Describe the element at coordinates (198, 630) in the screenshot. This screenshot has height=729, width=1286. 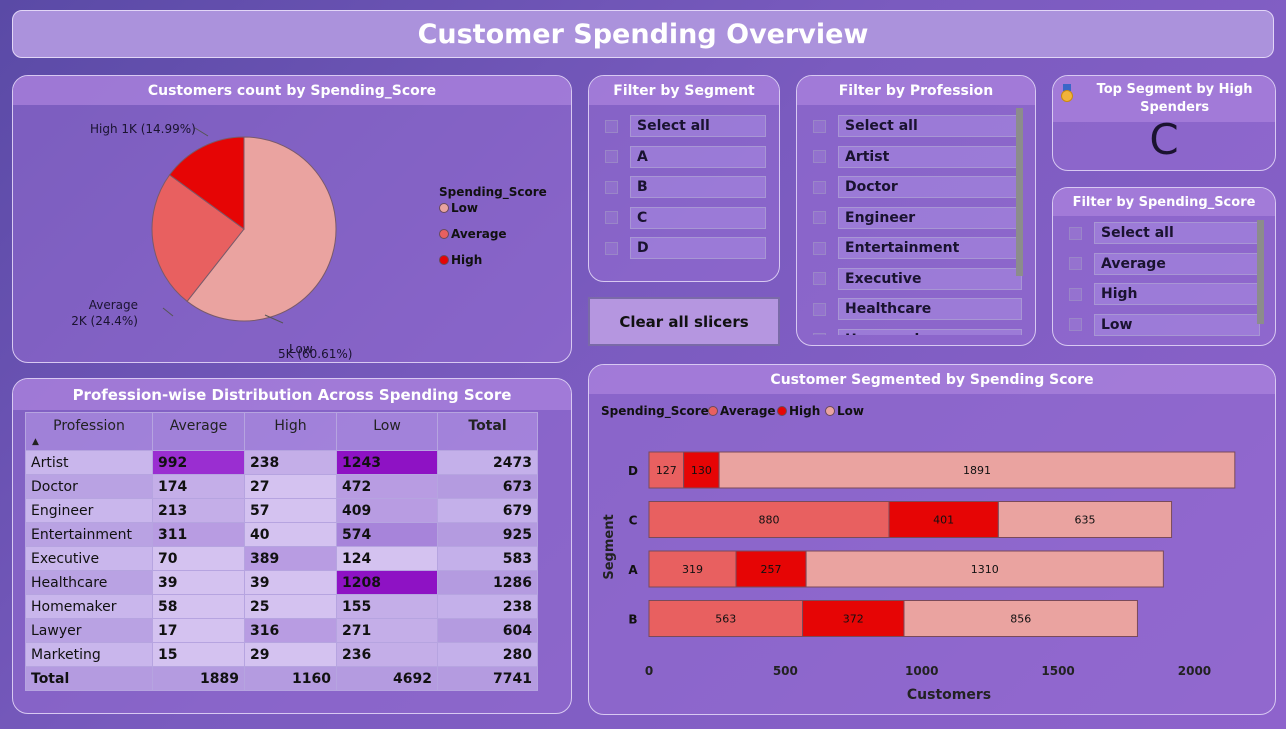
I see `value-cell: 17` at that location.